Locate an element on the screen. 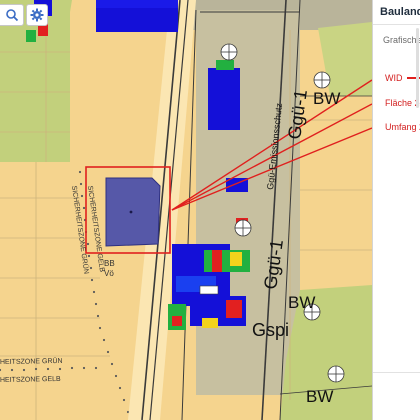 This screenshot has width=420, height=420. panel-divider-bottom is located at coordinates (396, 372).